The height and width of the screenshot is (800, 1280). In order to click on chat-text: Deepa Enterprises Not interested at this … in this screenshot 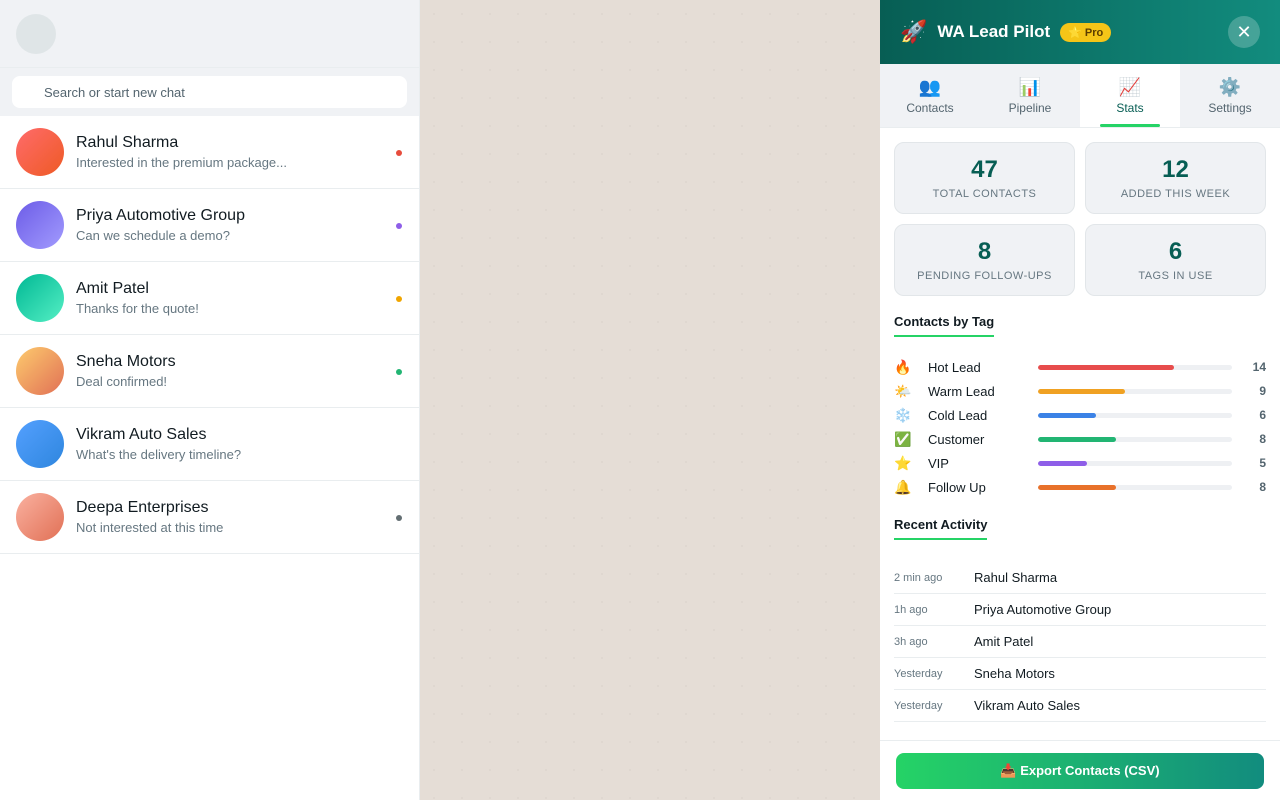, I will do `click(239, 517)`.